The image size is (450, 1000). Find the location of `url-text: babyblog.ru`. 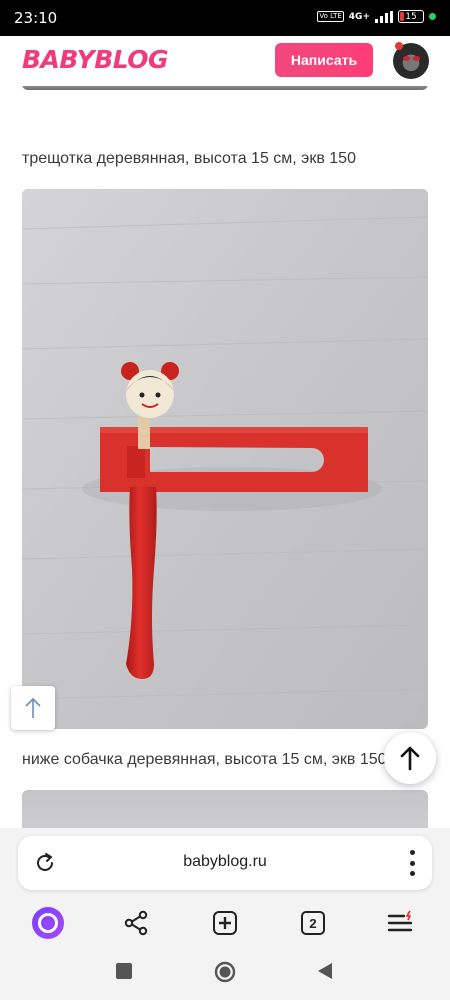

url-text: babyblog.ru is located at coordinates (225, 862).